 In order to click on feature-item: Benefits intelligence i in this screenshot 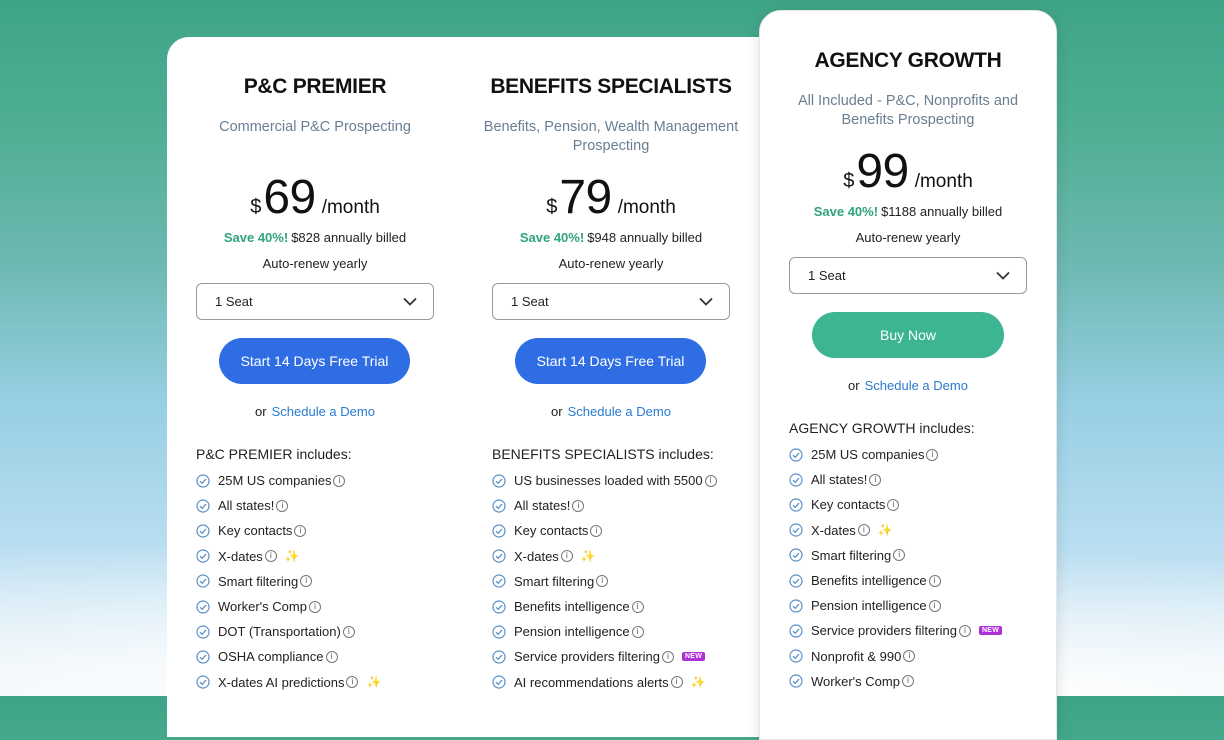, I will do `click(568, 606)`.